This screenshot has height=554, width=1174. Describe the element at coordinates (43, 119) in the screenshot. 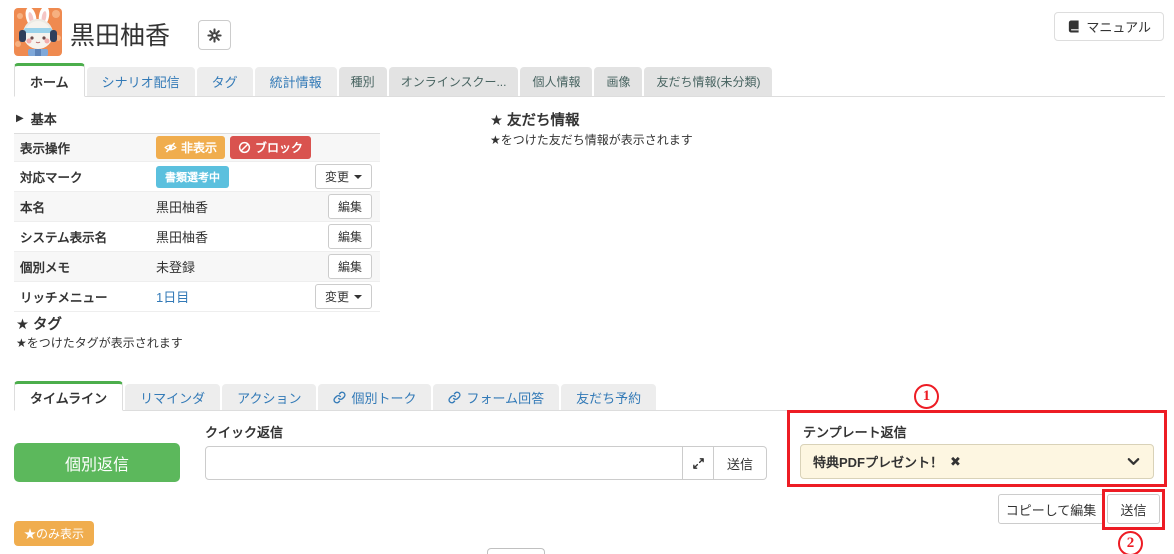

I see `basic-section-title: 基本` at that location.